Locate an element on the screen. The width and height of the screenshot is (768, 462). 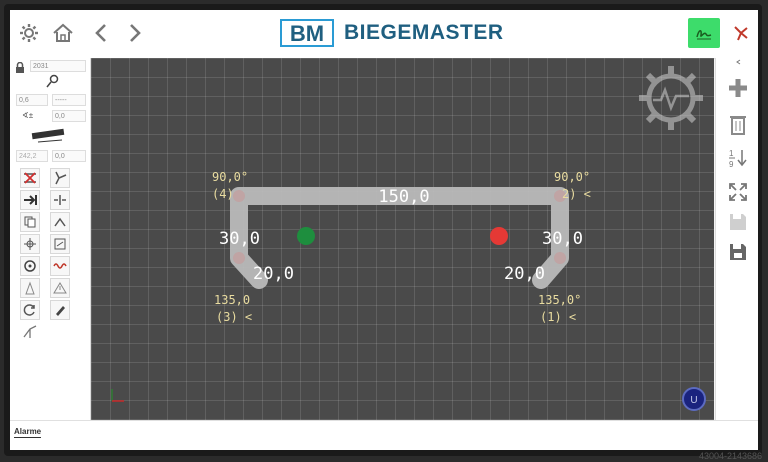
bend-4-angle: 90,0° is located at coordinates (230, 177).